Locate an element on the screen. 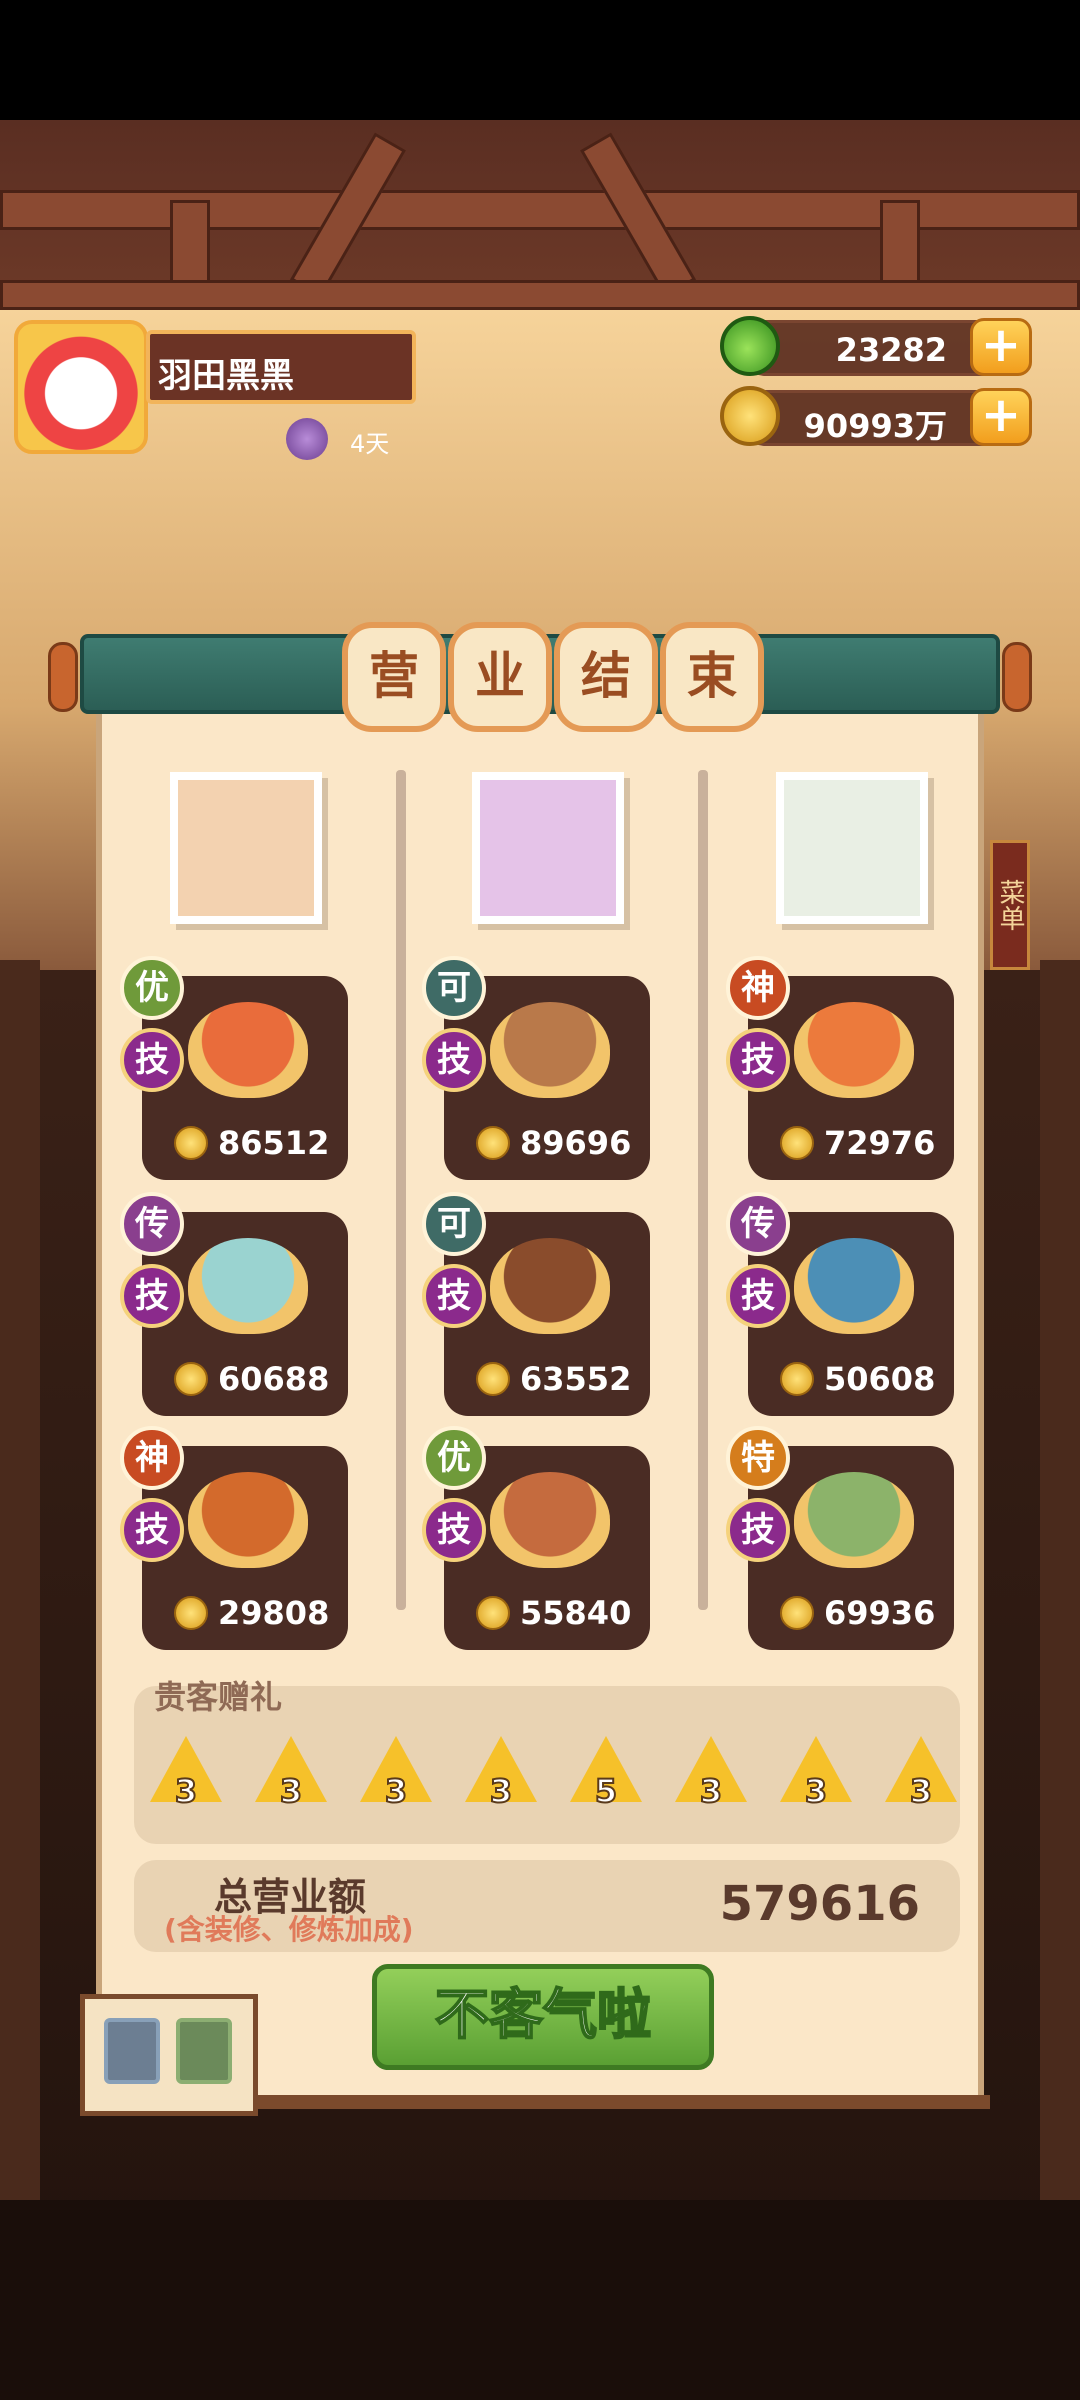 The height and width of the screenshot is (2400, 1080). gift-item: 5 is located at coordinates (606, 1773).